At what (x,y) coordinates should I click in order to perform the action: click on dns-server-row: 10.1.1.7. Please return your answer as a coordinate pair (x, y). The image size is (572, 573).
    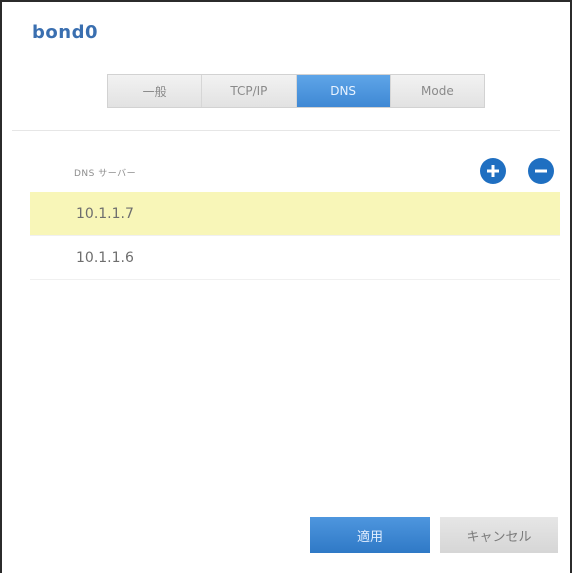
    Looking at the image, I should click on (295, 214).